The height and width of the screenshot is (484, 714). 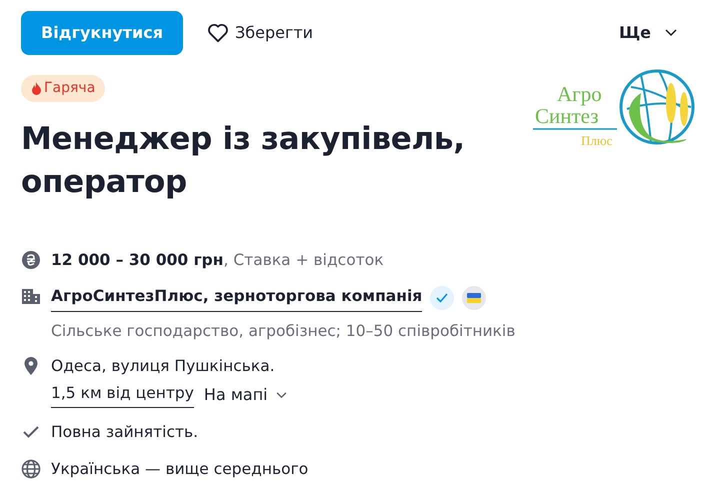 What do you see at coordinates (245, 395) in the screenshot?
I see `map-toggle: На мапі` at bounding box center [245, 395].